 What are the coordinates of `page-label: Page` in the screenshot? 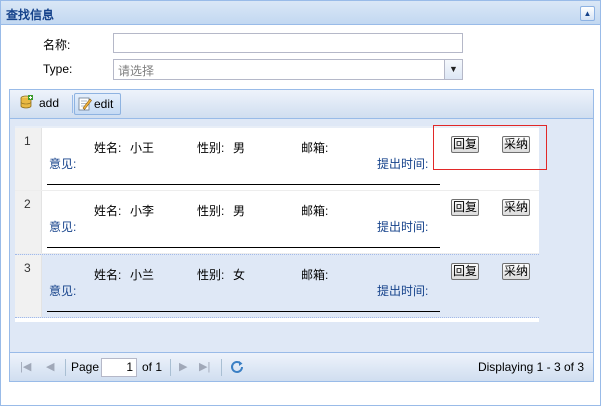 It's located at (85, 367).